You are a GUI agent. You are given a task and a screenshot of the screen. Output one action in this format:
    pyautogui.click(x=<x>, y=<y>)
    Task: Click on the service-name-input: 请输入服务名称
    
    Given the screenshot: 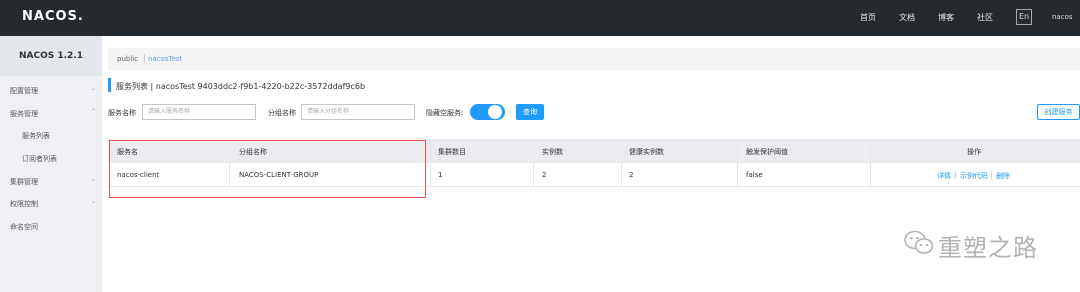 What is the action you would take?
    pyautogui.click(x=199, y=112)
    